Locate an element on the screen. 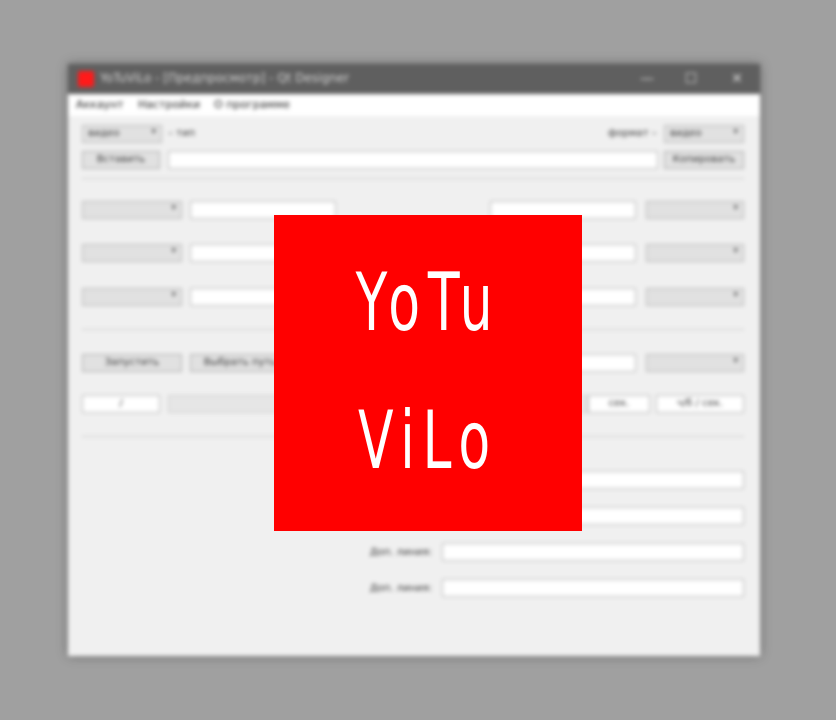 The image size is (836, 720). splash-logo-line-2: ViLo is located at coordinates (428, 440).